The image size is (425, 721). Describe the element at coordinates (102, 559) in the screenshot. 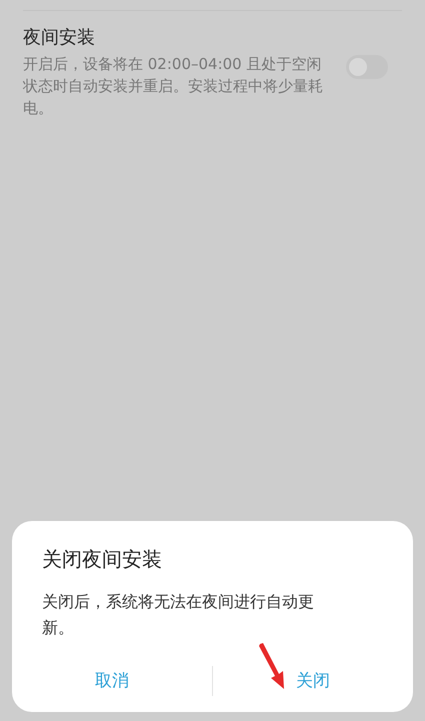

I see `dialog-title: 关闭夜间安装` at that location.